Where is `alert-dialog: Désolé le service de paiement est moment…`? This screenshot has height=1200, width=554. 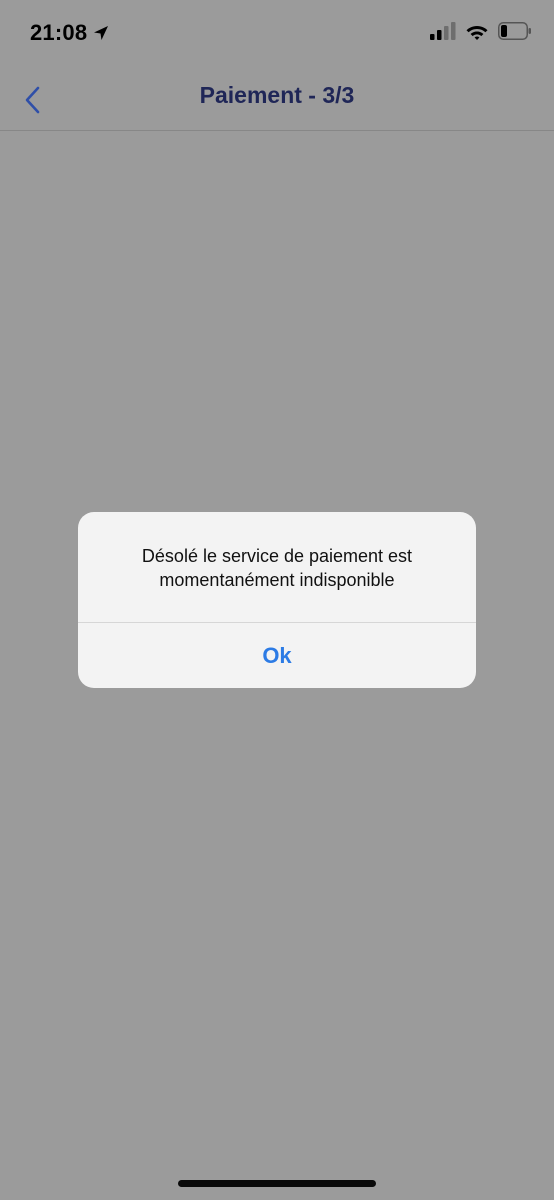
alert-dialog: Désolé le service de paiement est moment… is located at coordinates (277, 600).